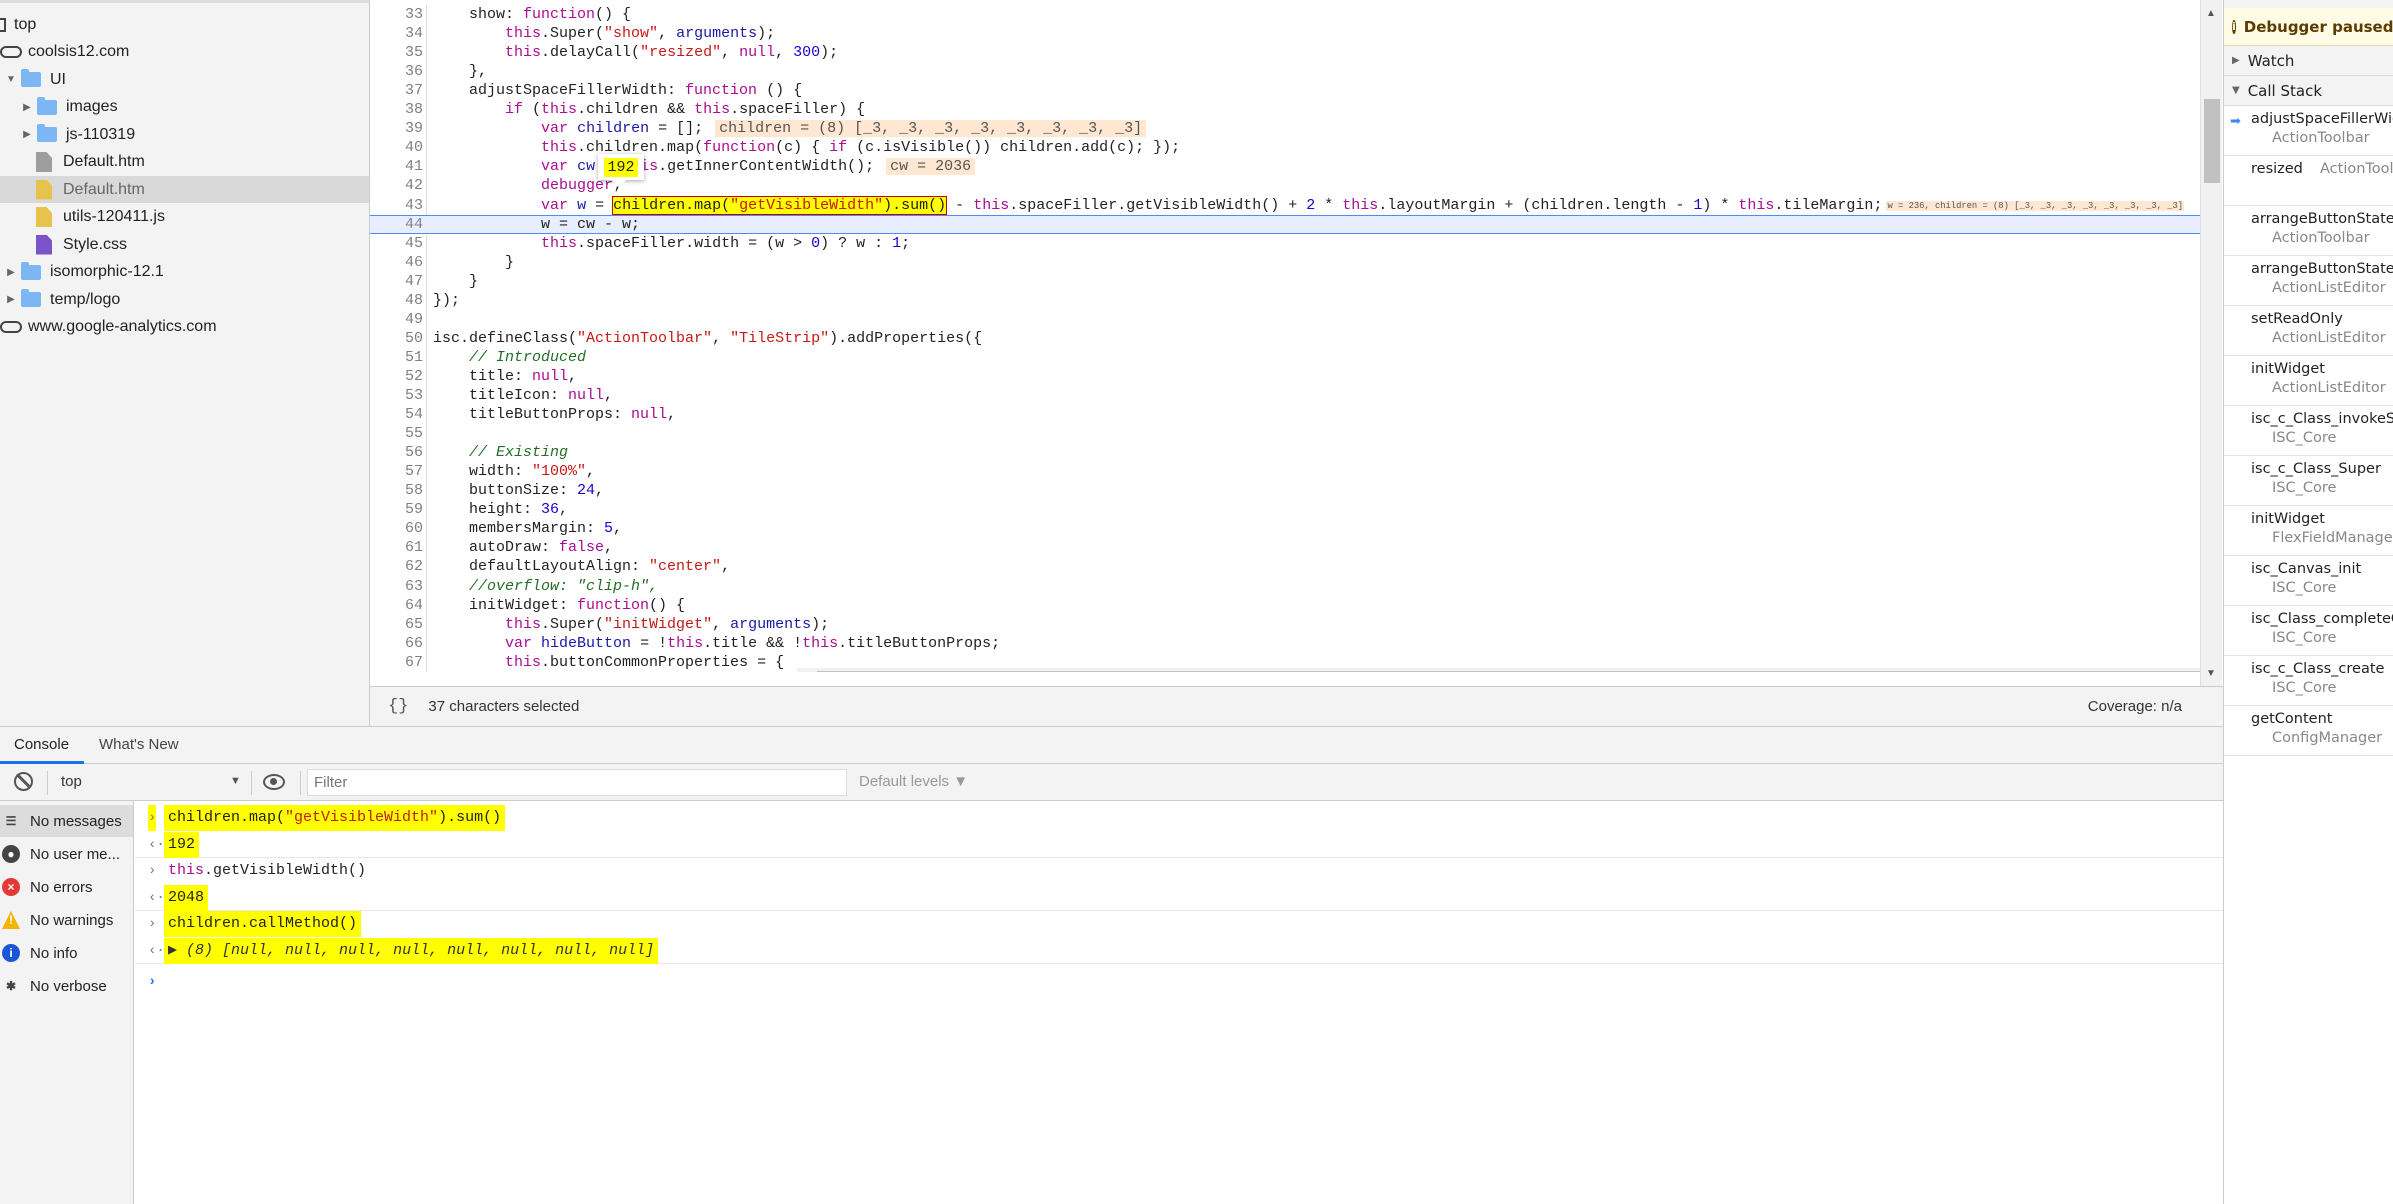 The image size is (2393, 1204). What do you see at coordinates (396, 147) in the screenshot?
I see `line-number: 40` at bounding box center [396, 147].